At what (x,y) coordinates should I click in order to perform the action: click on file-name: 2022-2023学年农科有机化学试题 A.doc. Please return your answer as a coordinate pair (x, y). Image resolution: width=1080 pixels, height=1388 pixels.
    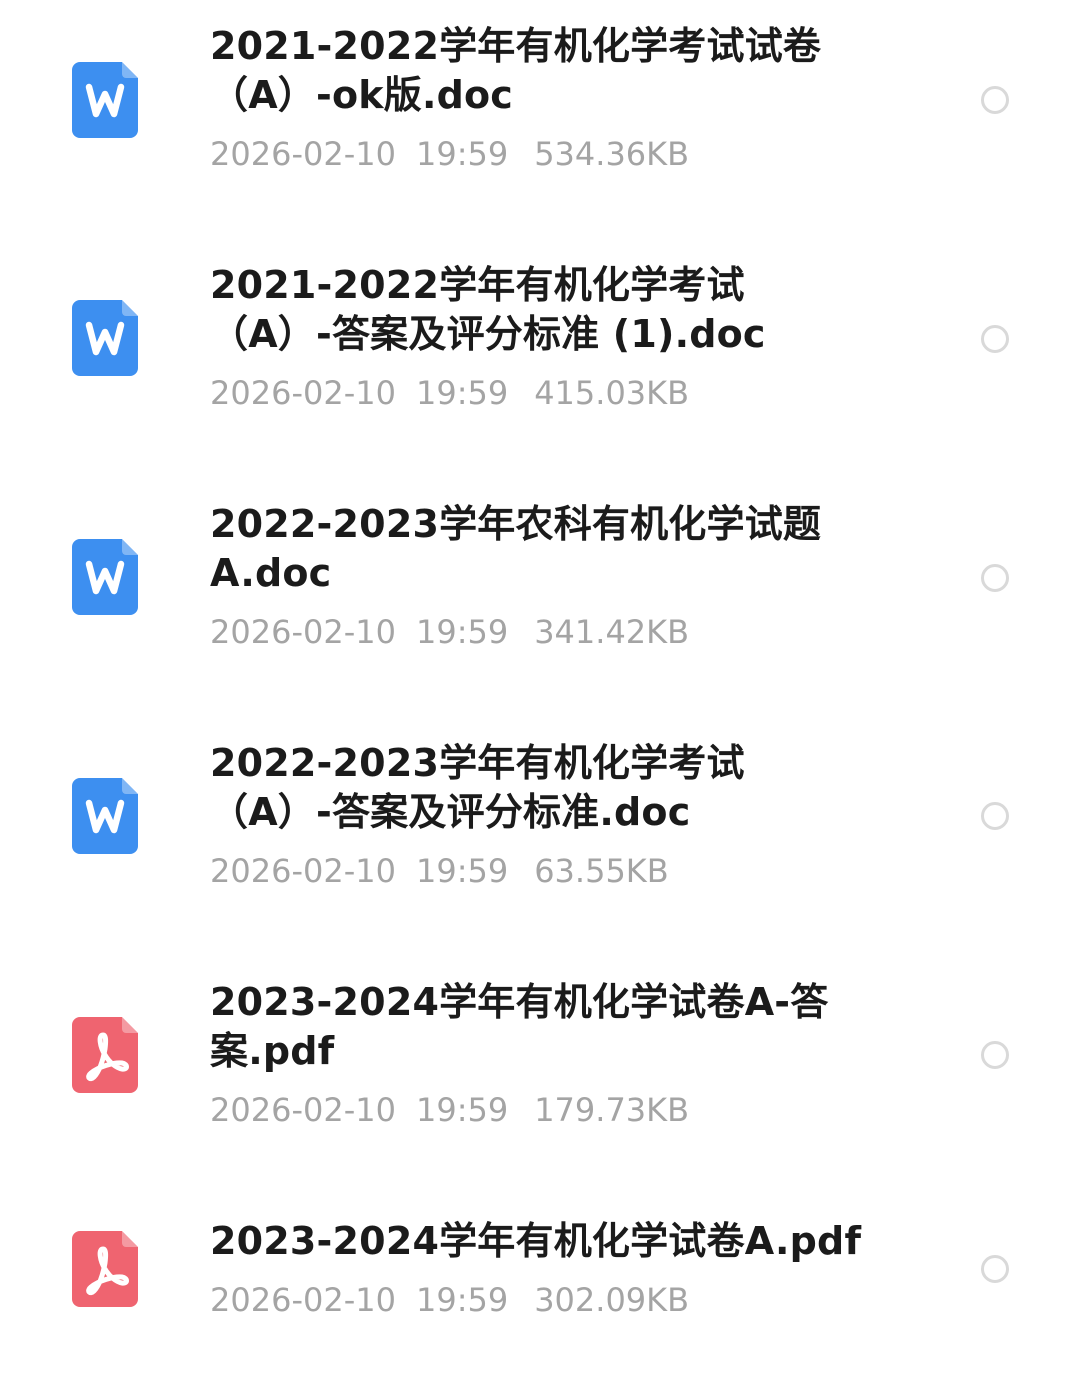
    Looking at the image, I should click on (516, 548).